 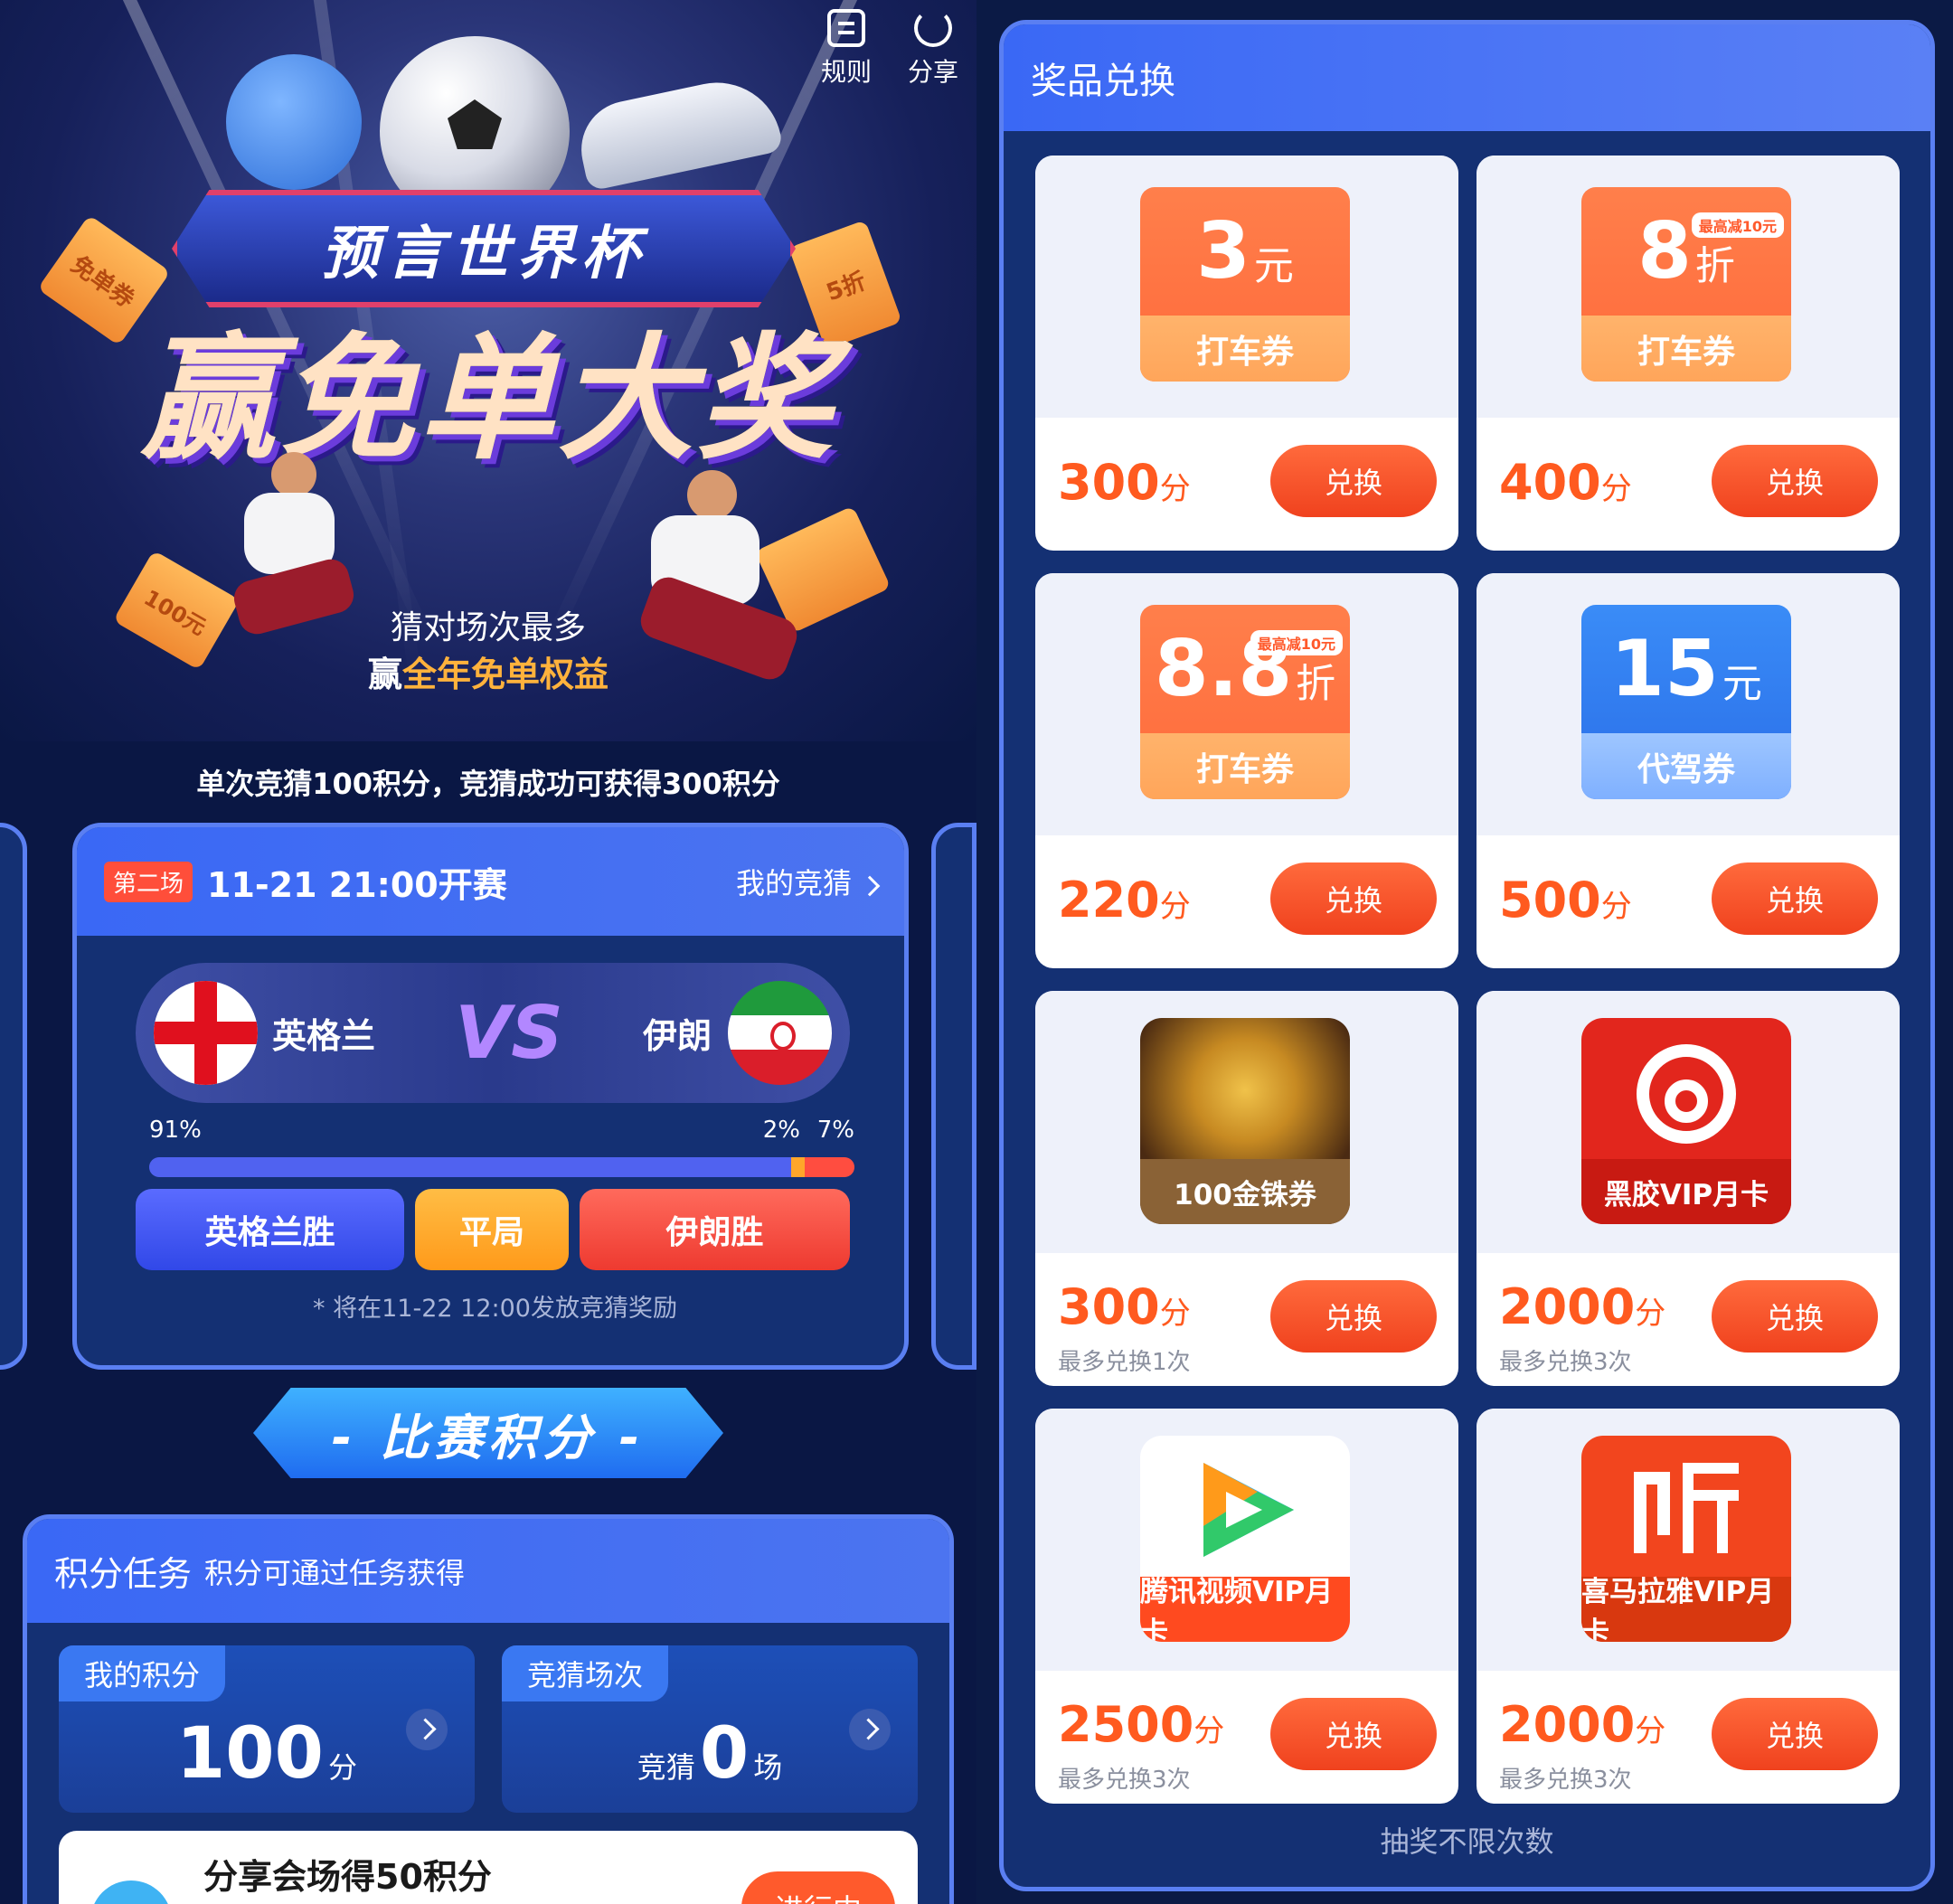 I want to click on vote-buttons: 英格兰胜 平局 伊朗胜, so click(x=493, y=1229).